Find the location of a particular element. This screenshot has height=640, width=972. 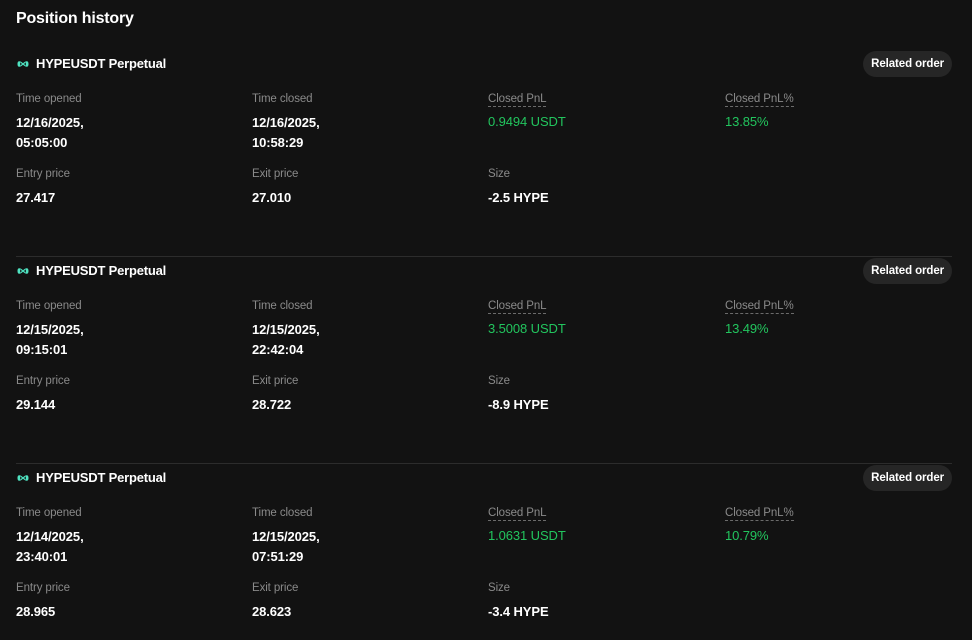

time-closed-field: Time closed 12/15/2025, 07:51:29 is located at coordinates (362, 535).